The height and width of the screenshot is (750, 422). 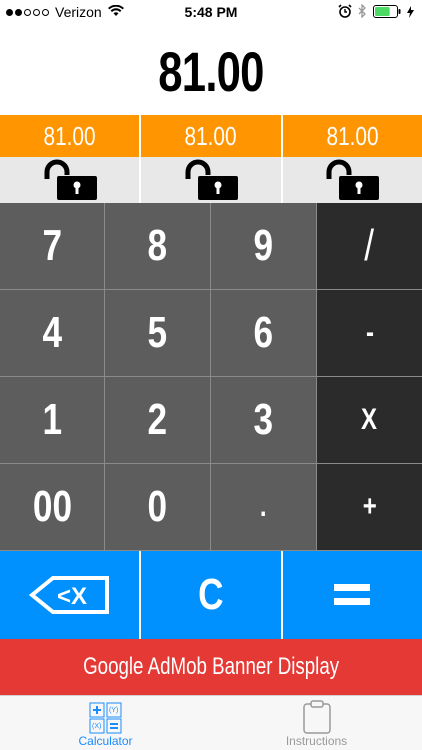 I want to click on clear-button-label: C, so click(x=211, y=594).